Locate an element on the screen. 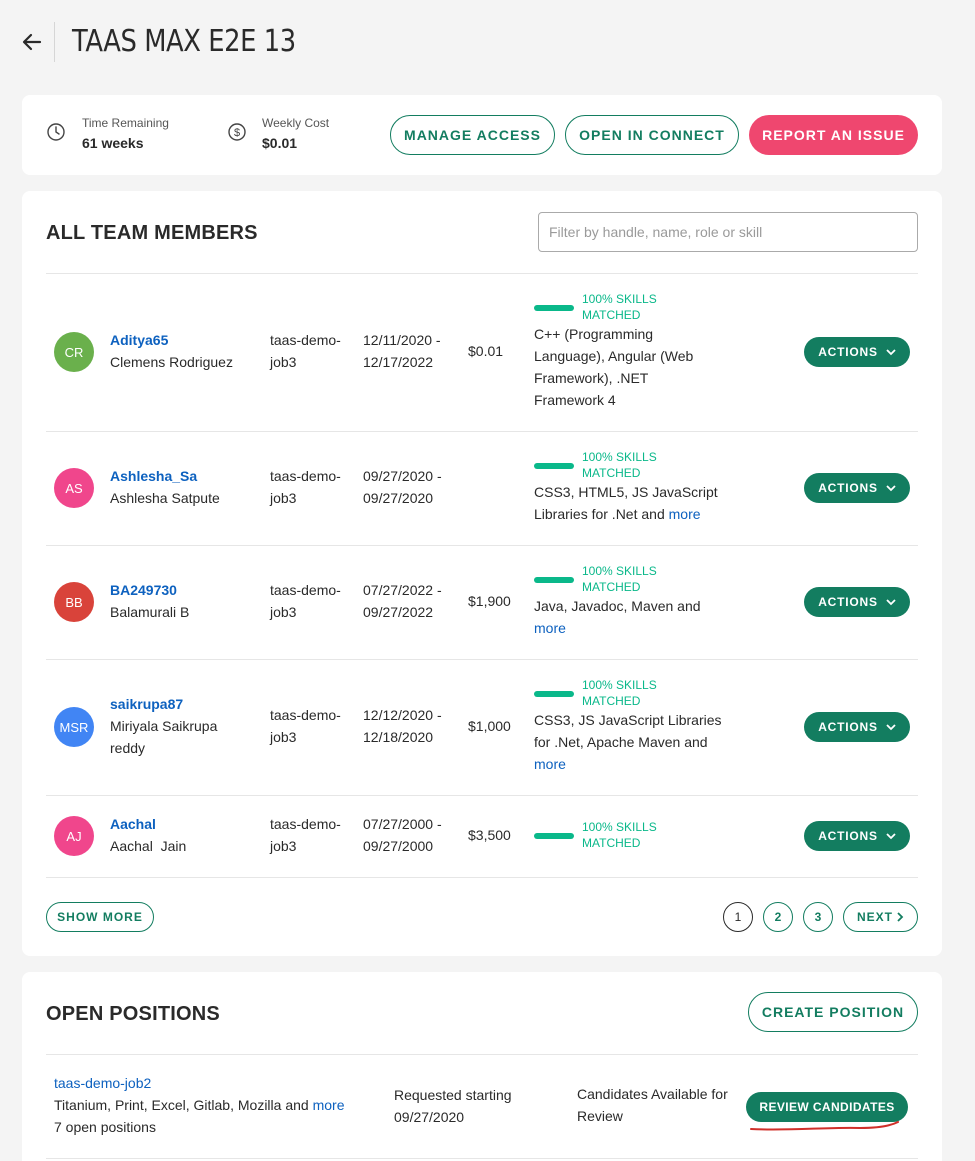 This screenshot has height=1161, width=975. member-date-end: 09/27/2022 is located at coordinates (398, 612).